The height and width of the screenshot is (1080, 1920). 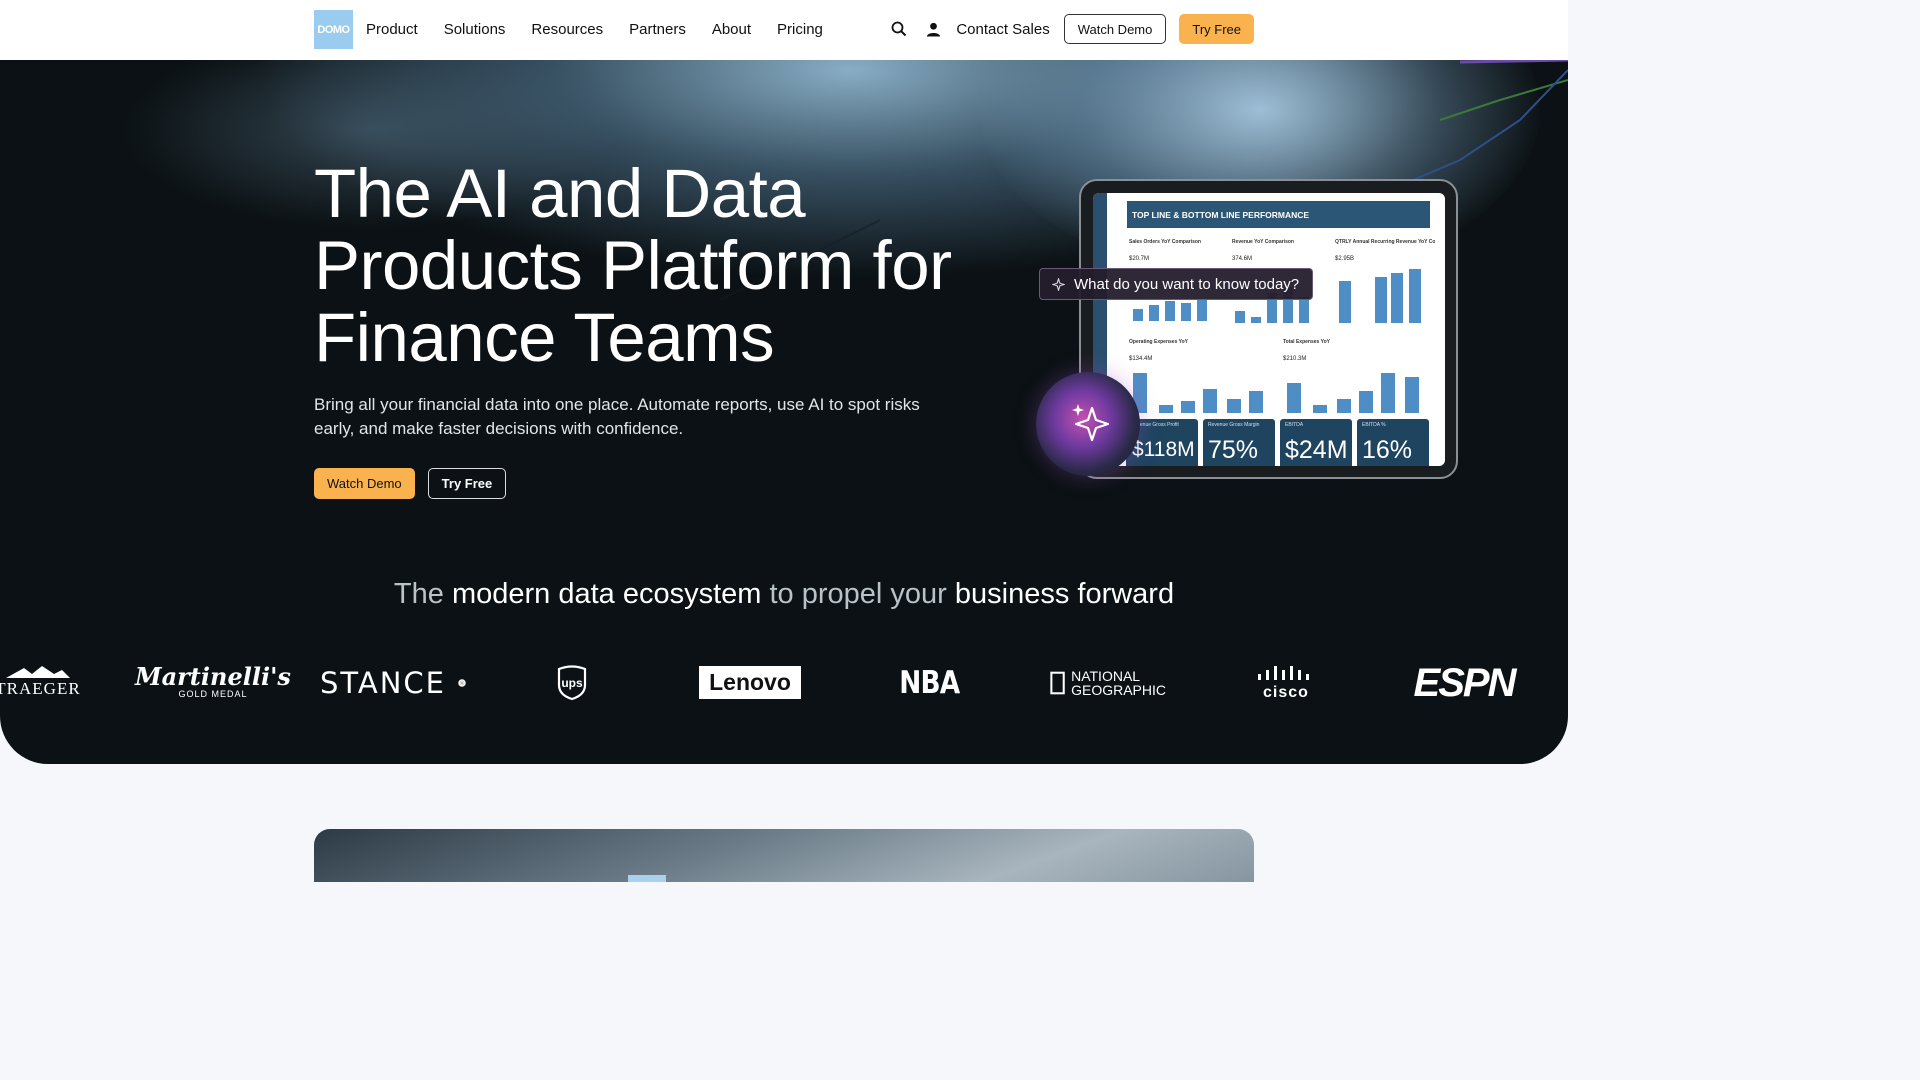 I want to click on contact-sales-link: Contact Sales, so click(x=1002, y=29).